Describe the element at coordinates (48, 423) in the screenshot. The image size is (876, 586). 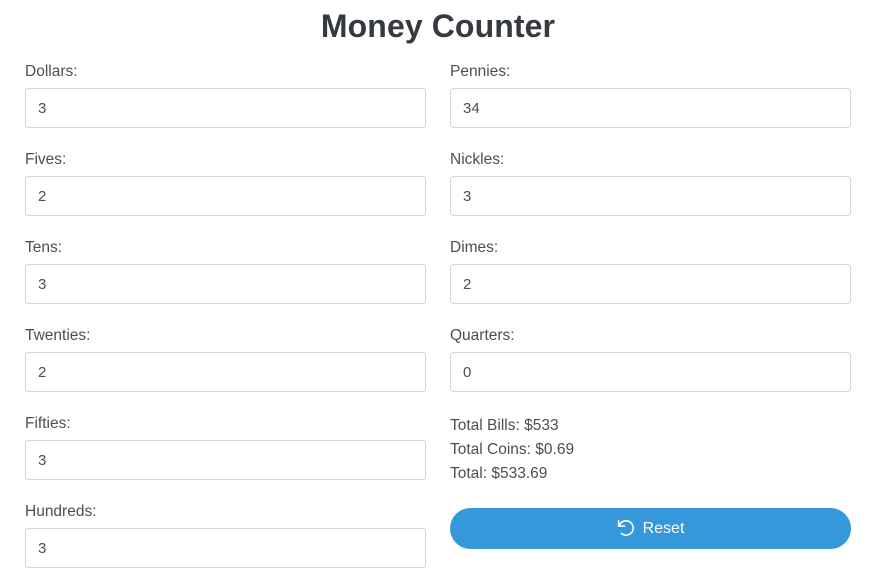
I see `label-fifties: Fifties:` at that location.